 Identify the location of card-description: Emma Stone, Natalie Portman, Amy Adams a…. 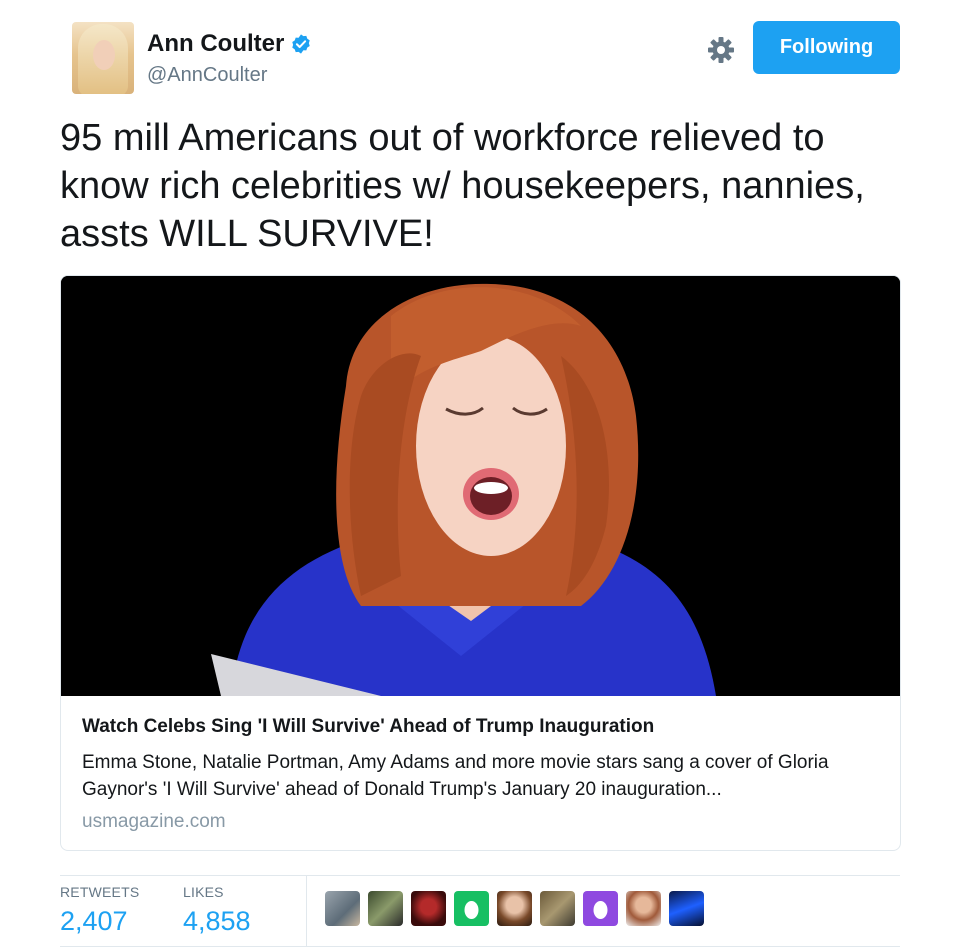
(455, 776).